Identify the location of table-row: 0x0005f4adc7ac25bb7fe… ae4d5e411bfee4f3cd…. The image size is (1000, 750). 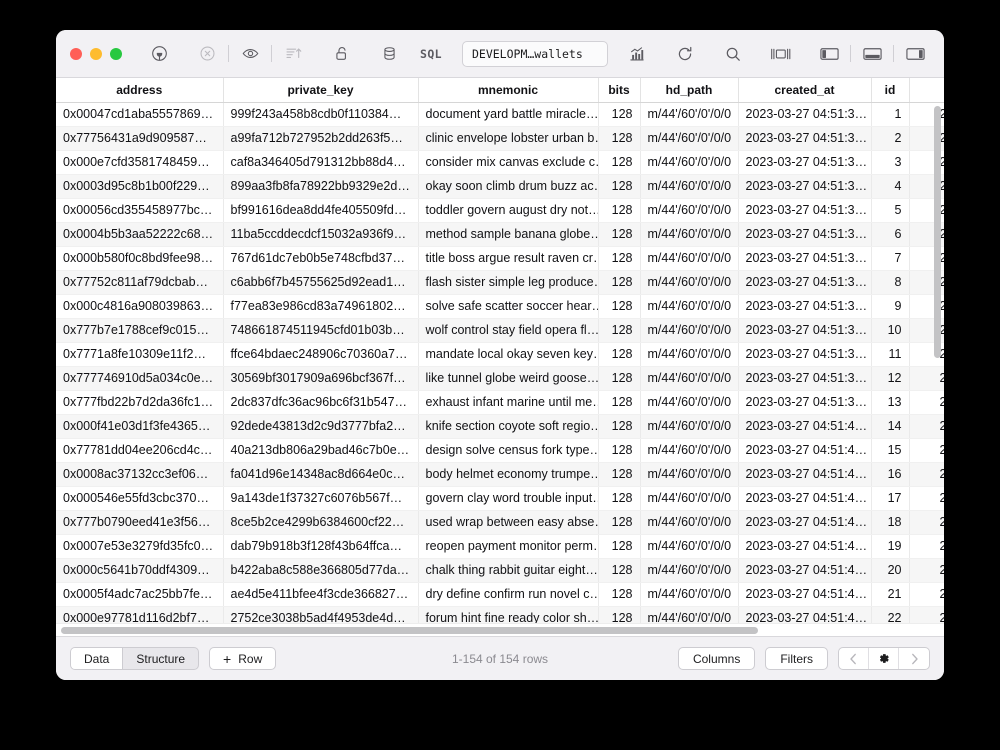
(500, 594).